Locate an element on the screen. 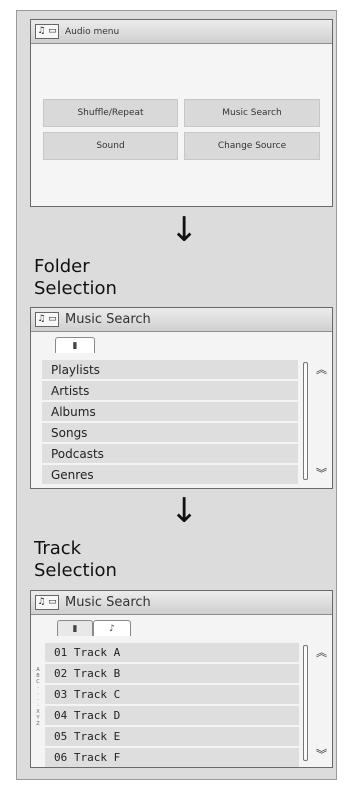 The width and height of the screenshot is (358, 790). list-item: Playlists is located at coordinates (170, 369).